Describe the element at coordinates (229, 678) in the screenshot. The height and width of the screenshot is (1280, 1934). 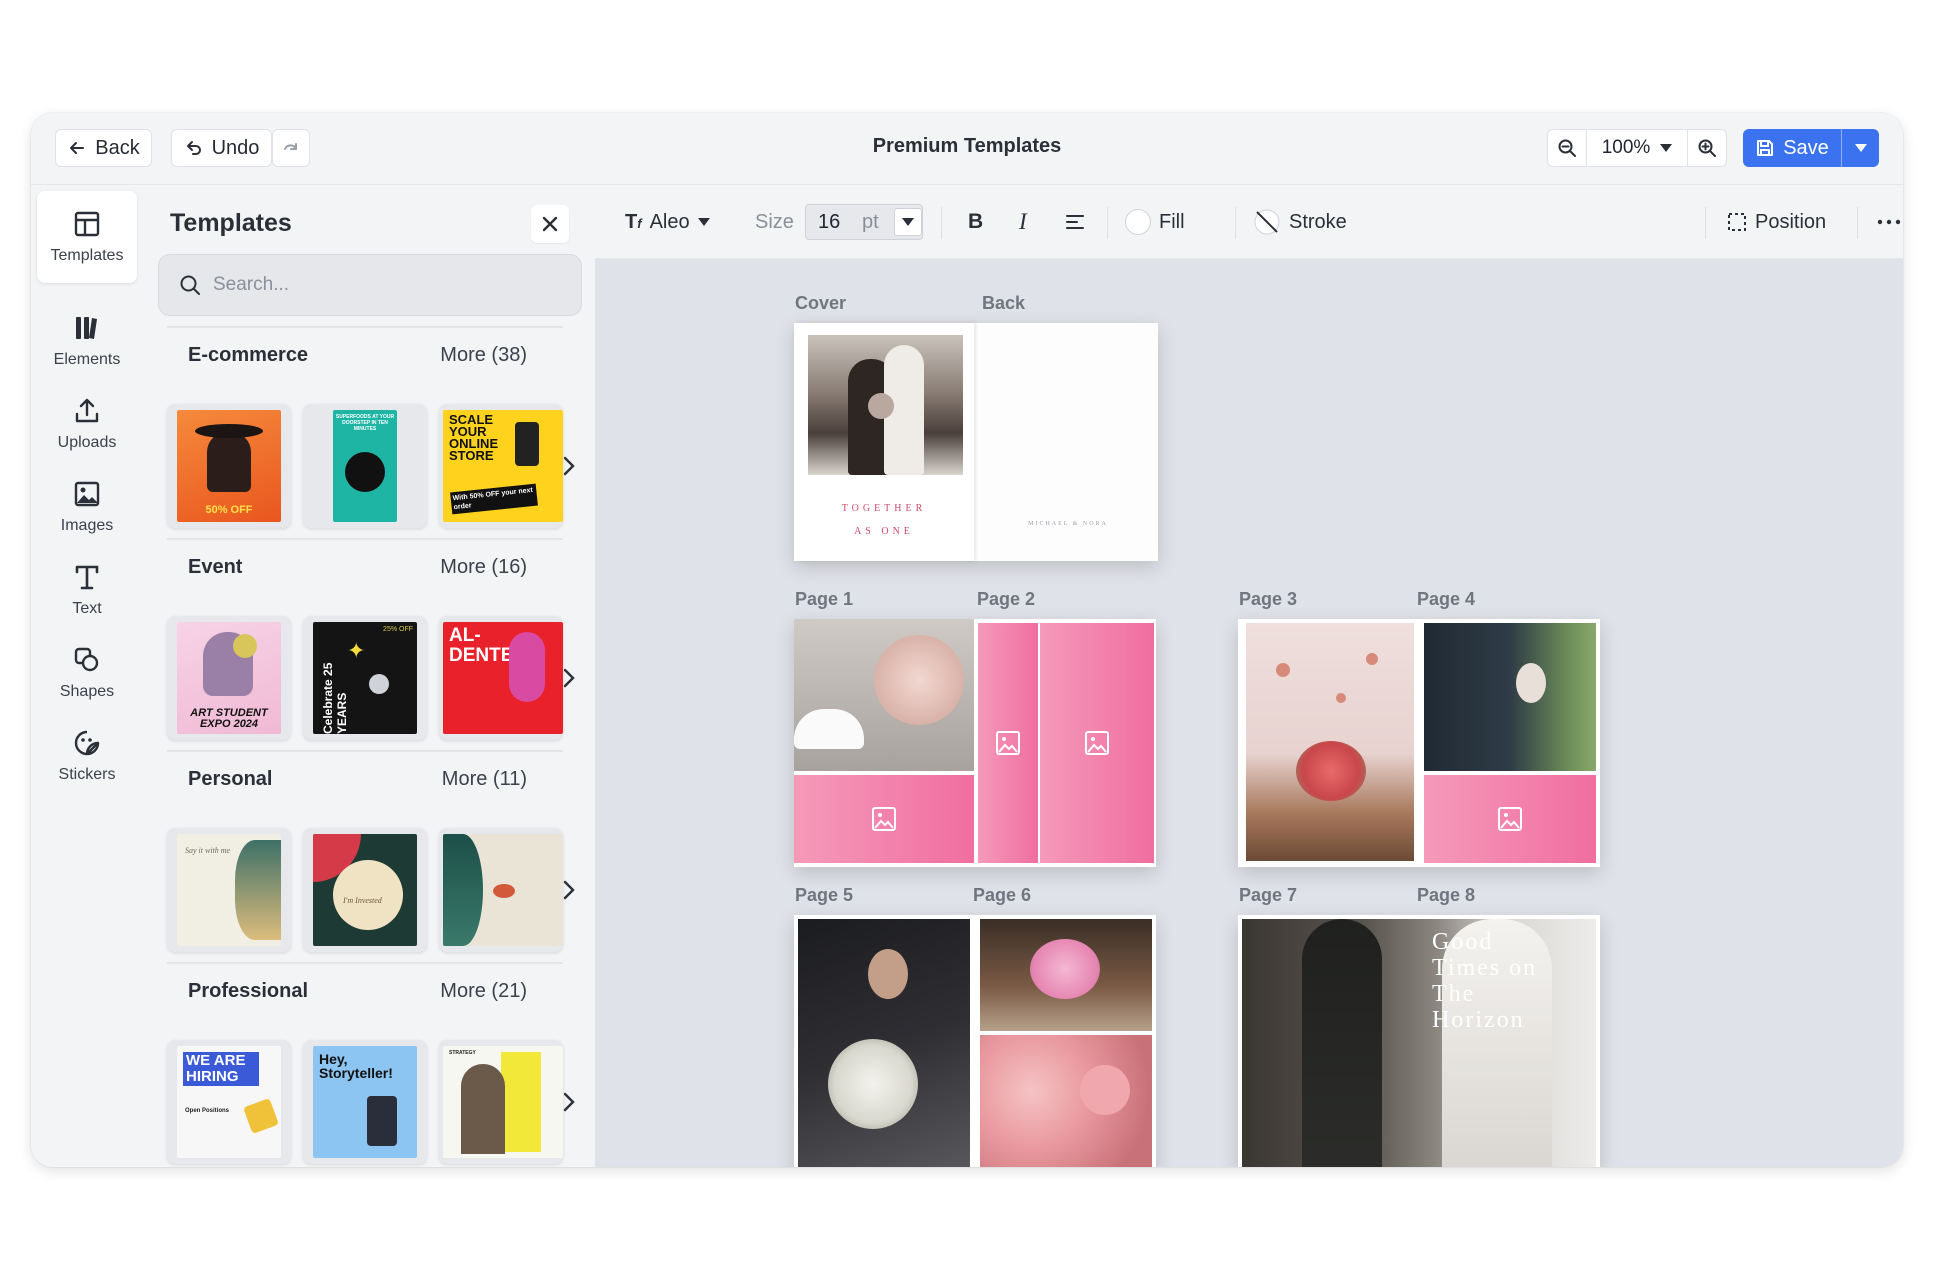
I see `template-thumbnail: ART STUDENT EXPO 2024` at that location.